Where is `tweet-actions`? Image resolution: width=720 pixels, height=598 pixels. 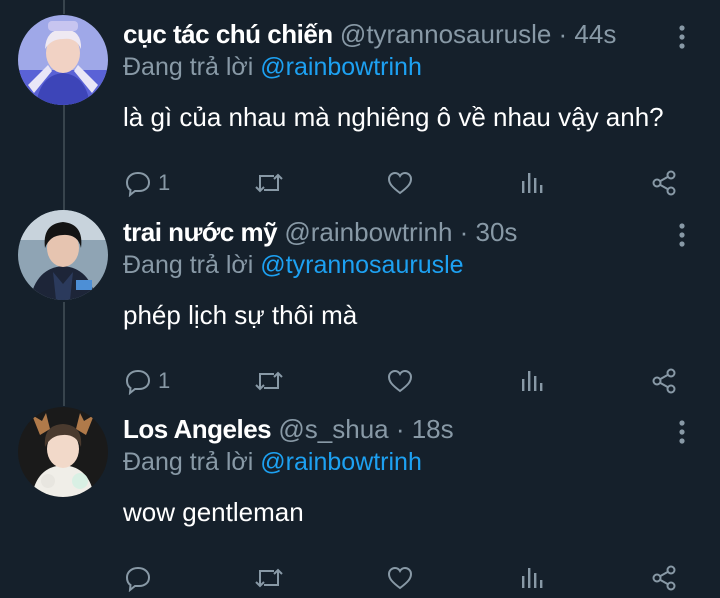
tweet-actions is located at coordinates (360, 578).